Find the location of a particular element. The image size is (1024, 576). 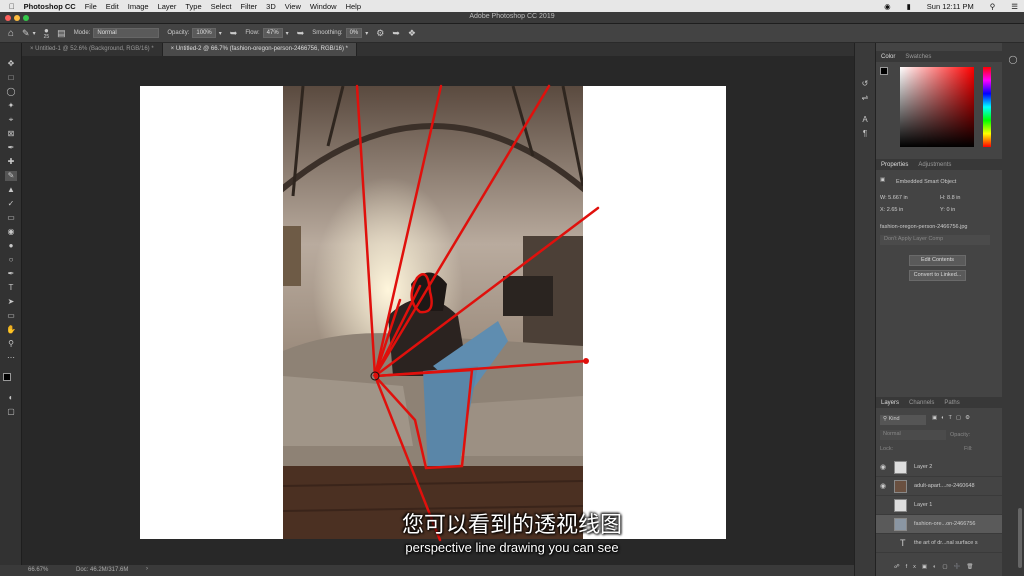

layer-name: Layer 2 is located at coordinates (923, 467).